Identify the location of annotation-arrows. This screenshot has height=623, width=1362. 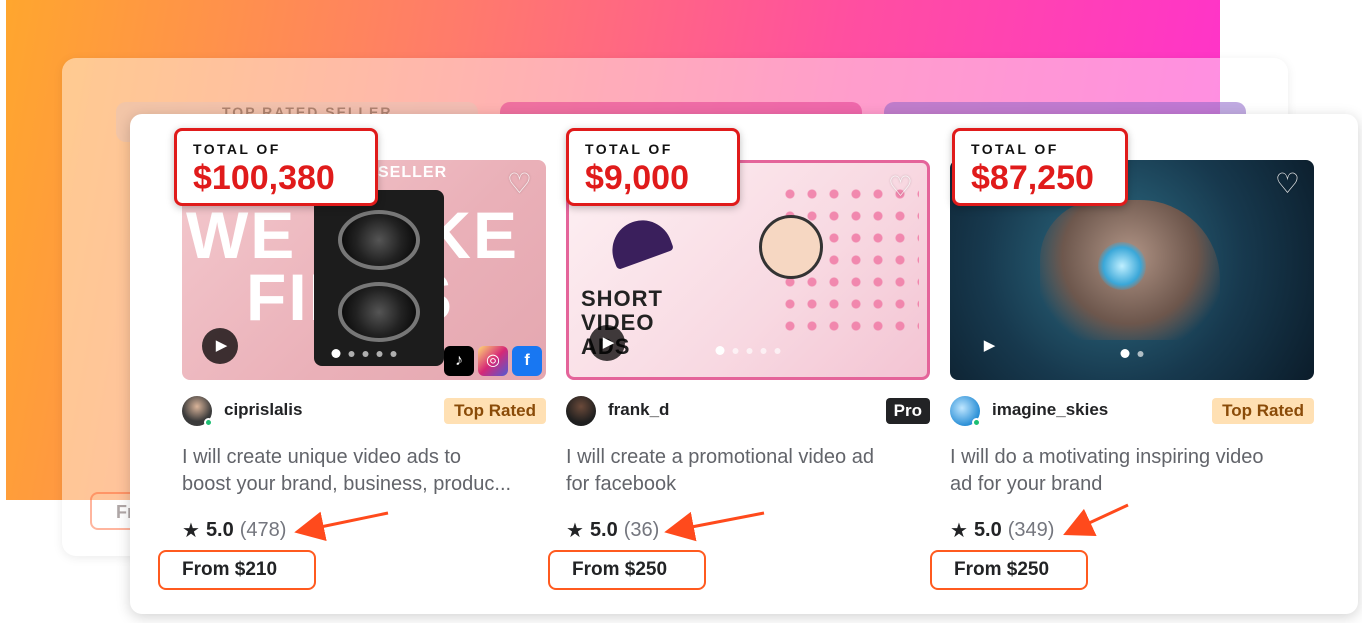
(711, 522).